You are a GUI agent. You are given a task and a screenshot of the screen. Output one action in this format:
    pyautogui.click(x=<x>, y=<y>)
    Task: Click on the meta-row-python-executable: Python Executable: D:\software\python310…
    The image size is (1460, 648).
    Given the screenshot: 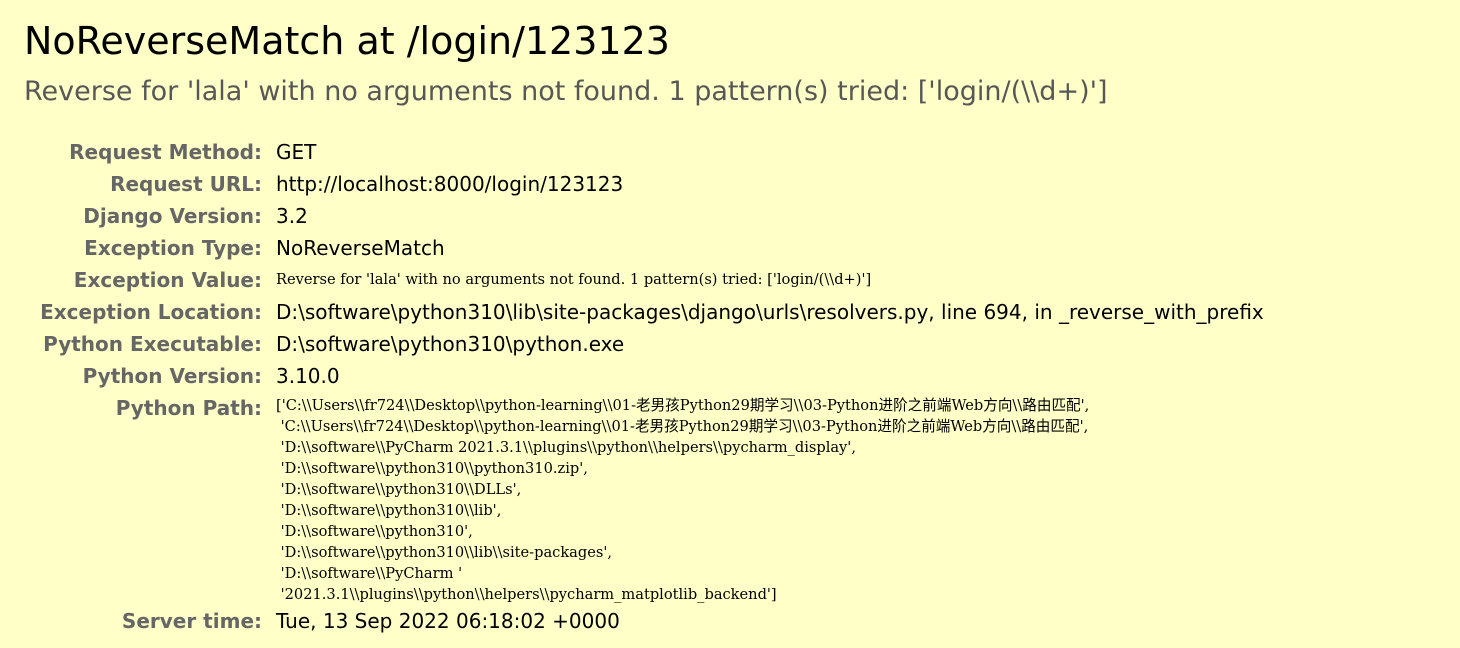 What is the action you would take?
    pyautogui.click(x=644, y=344)
    